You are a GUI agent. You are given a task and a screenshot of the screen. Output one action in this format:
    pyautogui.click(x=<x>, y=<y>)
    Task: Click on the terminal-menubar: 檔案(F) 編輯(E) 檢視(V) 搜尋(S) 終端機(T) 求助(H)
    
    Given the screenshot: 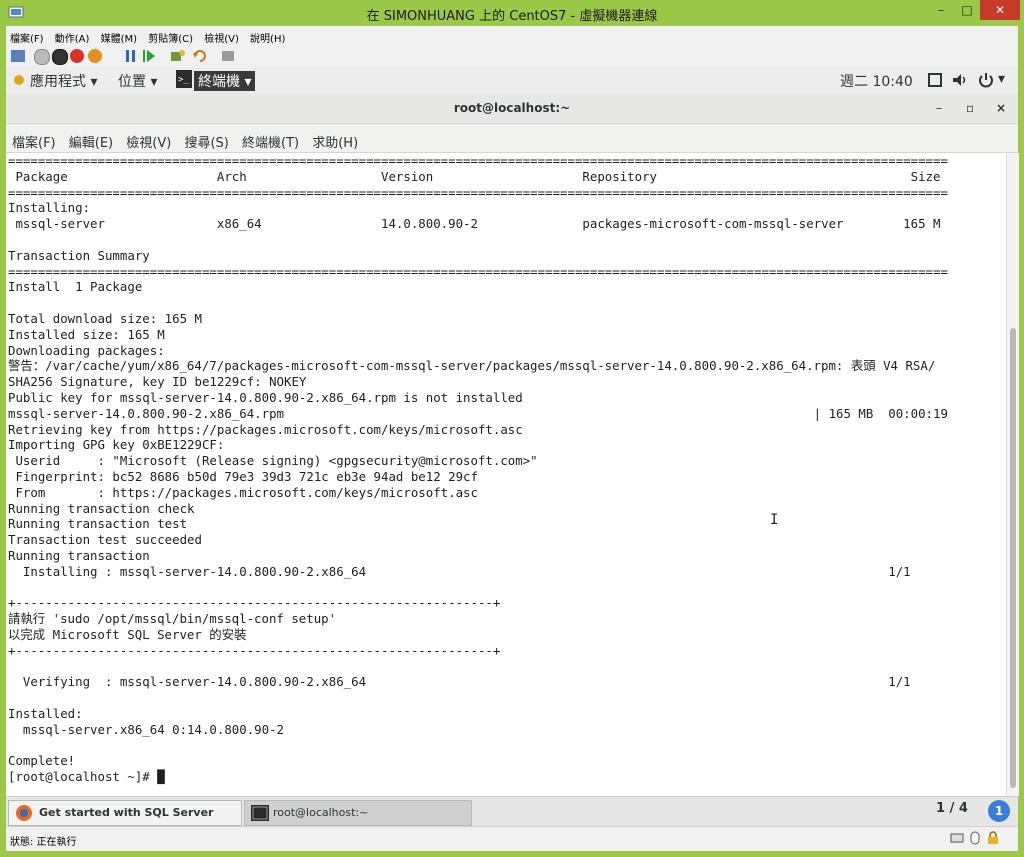 What is the action you would take?
    pyautogui.click(x=512, y=138)
    